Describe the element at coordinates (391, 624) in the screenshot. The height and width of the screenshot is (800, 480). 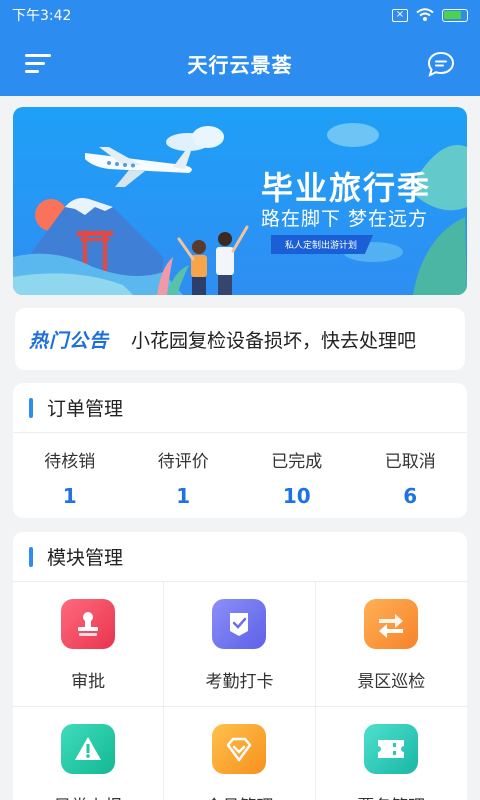
I see `swap-arrows-icon` at that location.